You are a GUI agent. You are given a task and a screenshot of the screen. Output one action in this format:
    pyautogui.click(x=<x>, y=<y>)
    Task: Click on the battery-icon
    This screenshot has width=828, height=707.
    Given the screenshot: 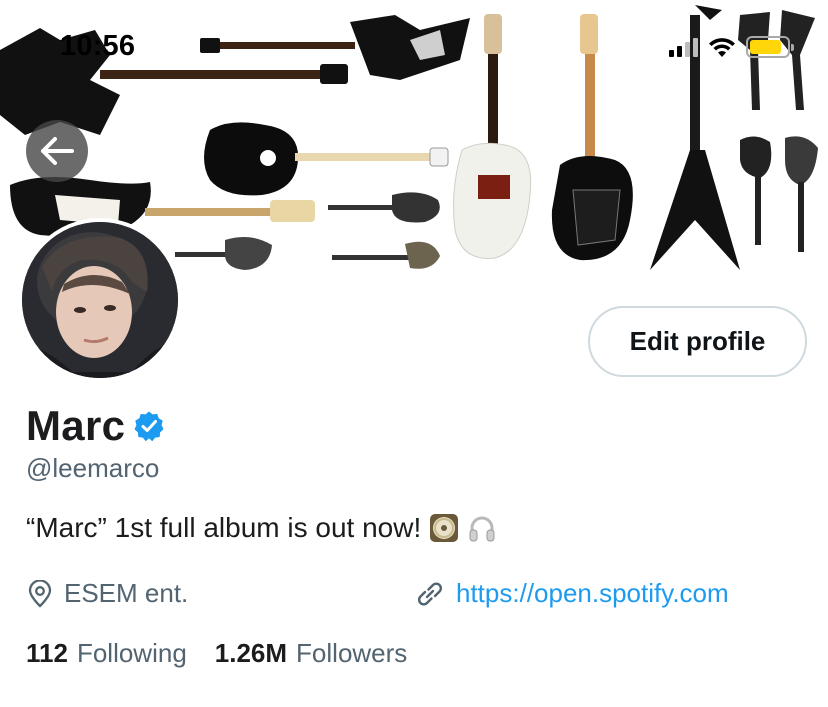 What is the action you would take?
    pyautogui.click(x=770, y=47)
    